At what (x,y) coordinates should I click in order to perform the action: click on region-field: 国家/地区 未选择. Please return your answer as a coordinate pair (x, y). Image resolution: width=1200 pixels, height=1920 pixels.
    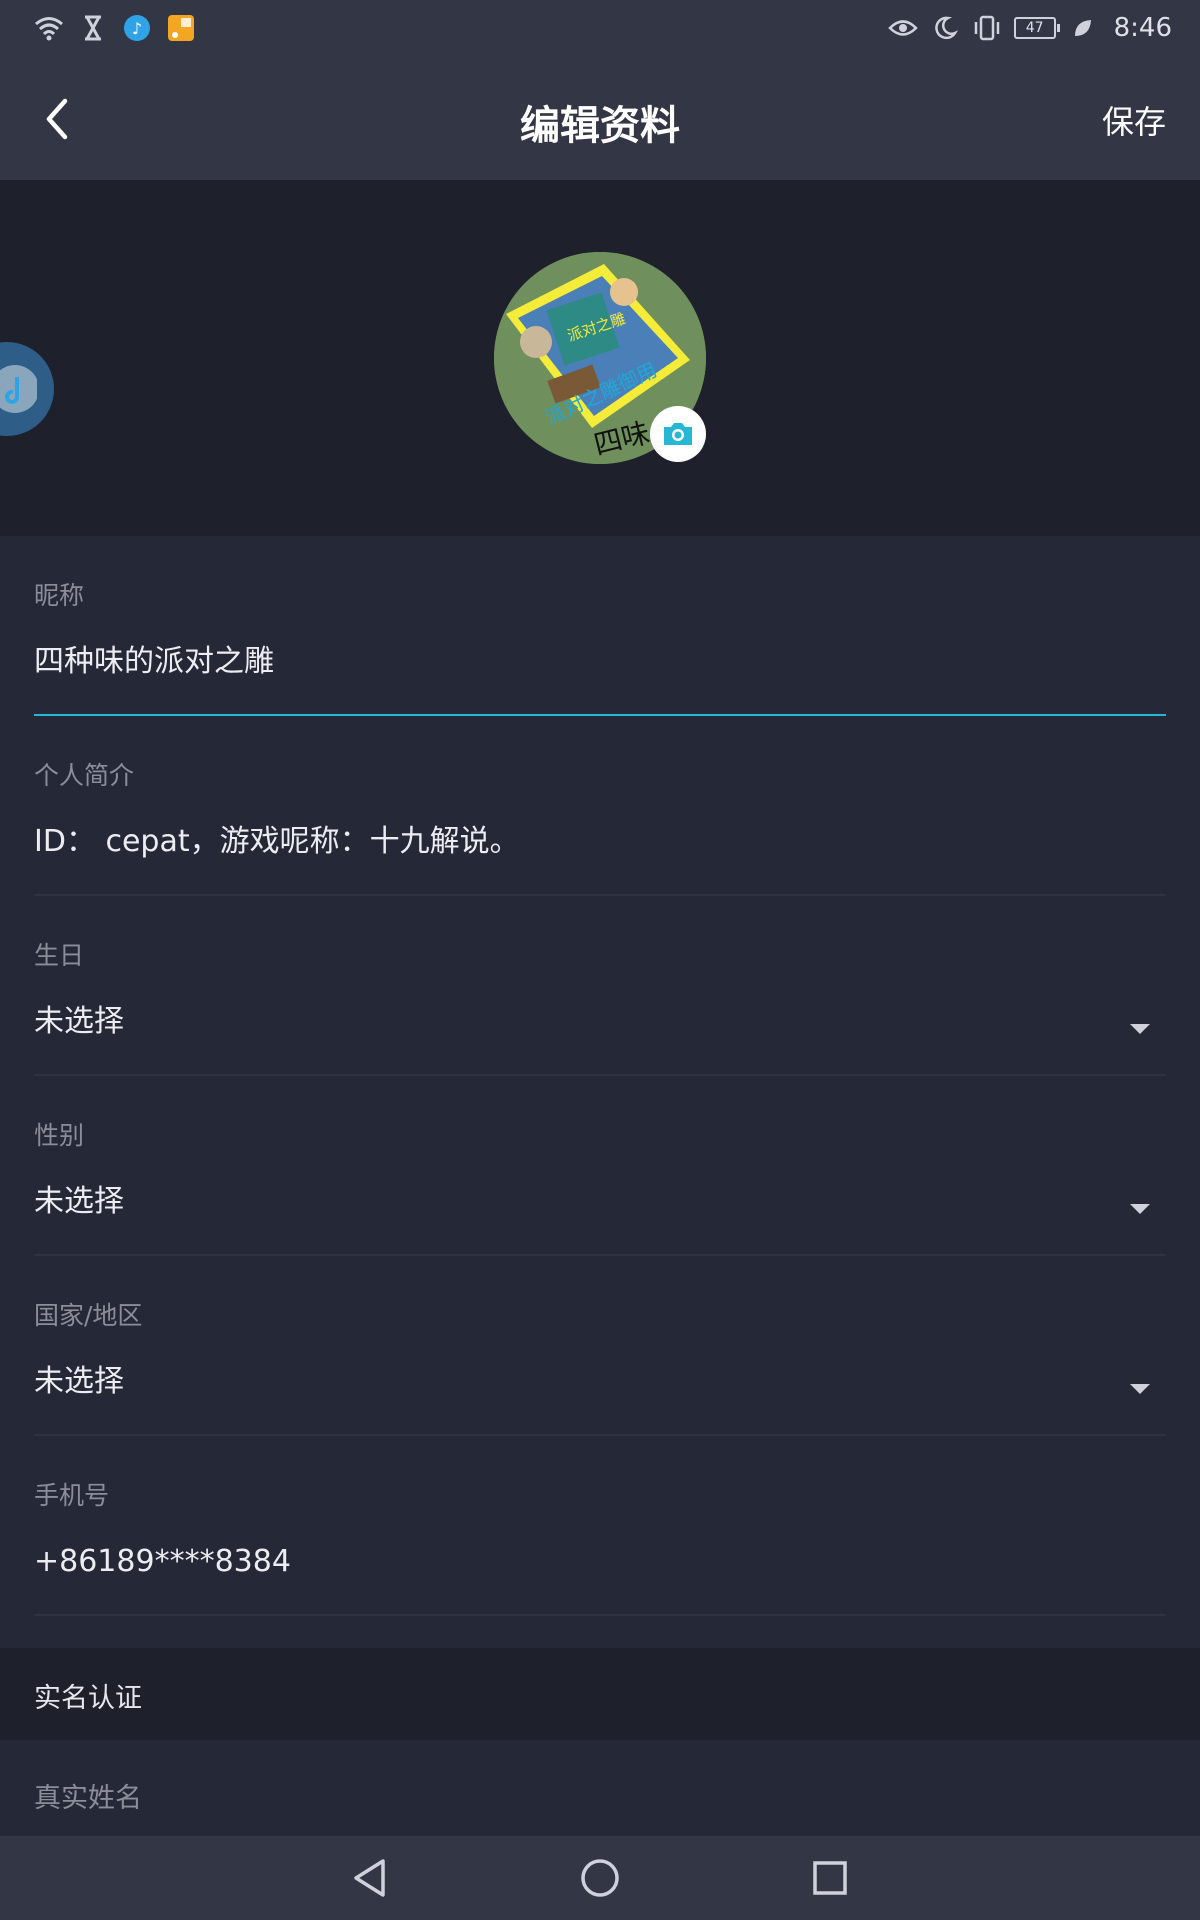
    Looking at the image, I should click on (600, 1346).